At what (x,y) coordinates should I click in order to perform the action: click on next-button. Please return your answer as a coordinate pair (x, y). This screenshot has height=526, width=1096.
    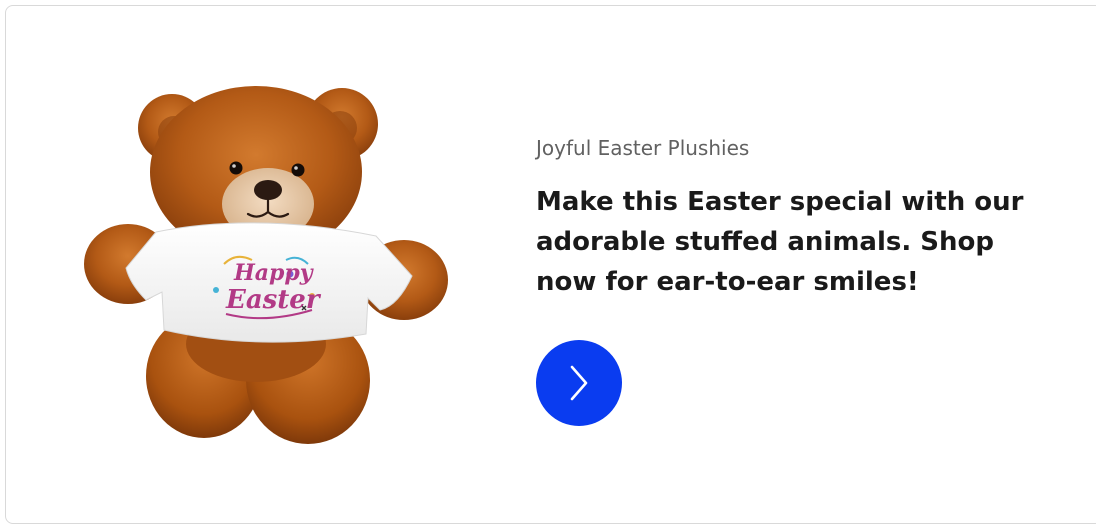
    Looking at the image, I should click on (579, 383).